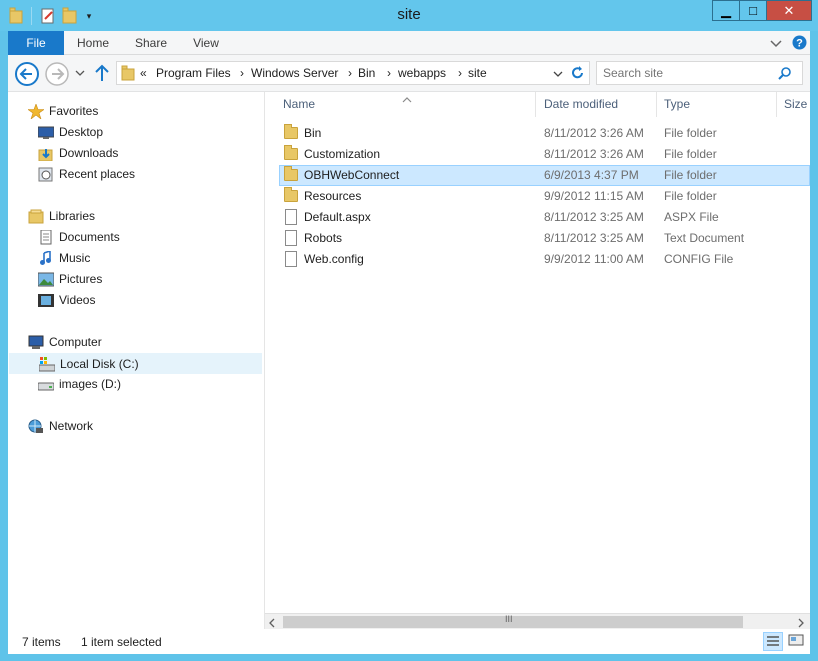 Image resolution: width=818 pixels, height=661 pixels. I want to click on nav-label: Pictures, so click(81, 279).